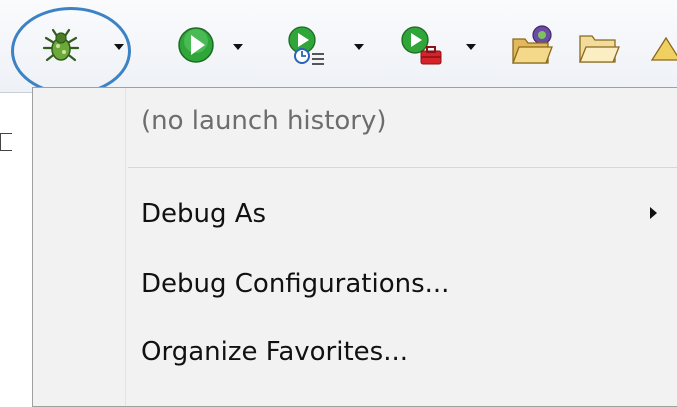 This screenshot has height=407, width=677. What do you see at coordinates (6, 142) in the screenshot?
I see `background-window-fragment` at bounding box center [6, 142].